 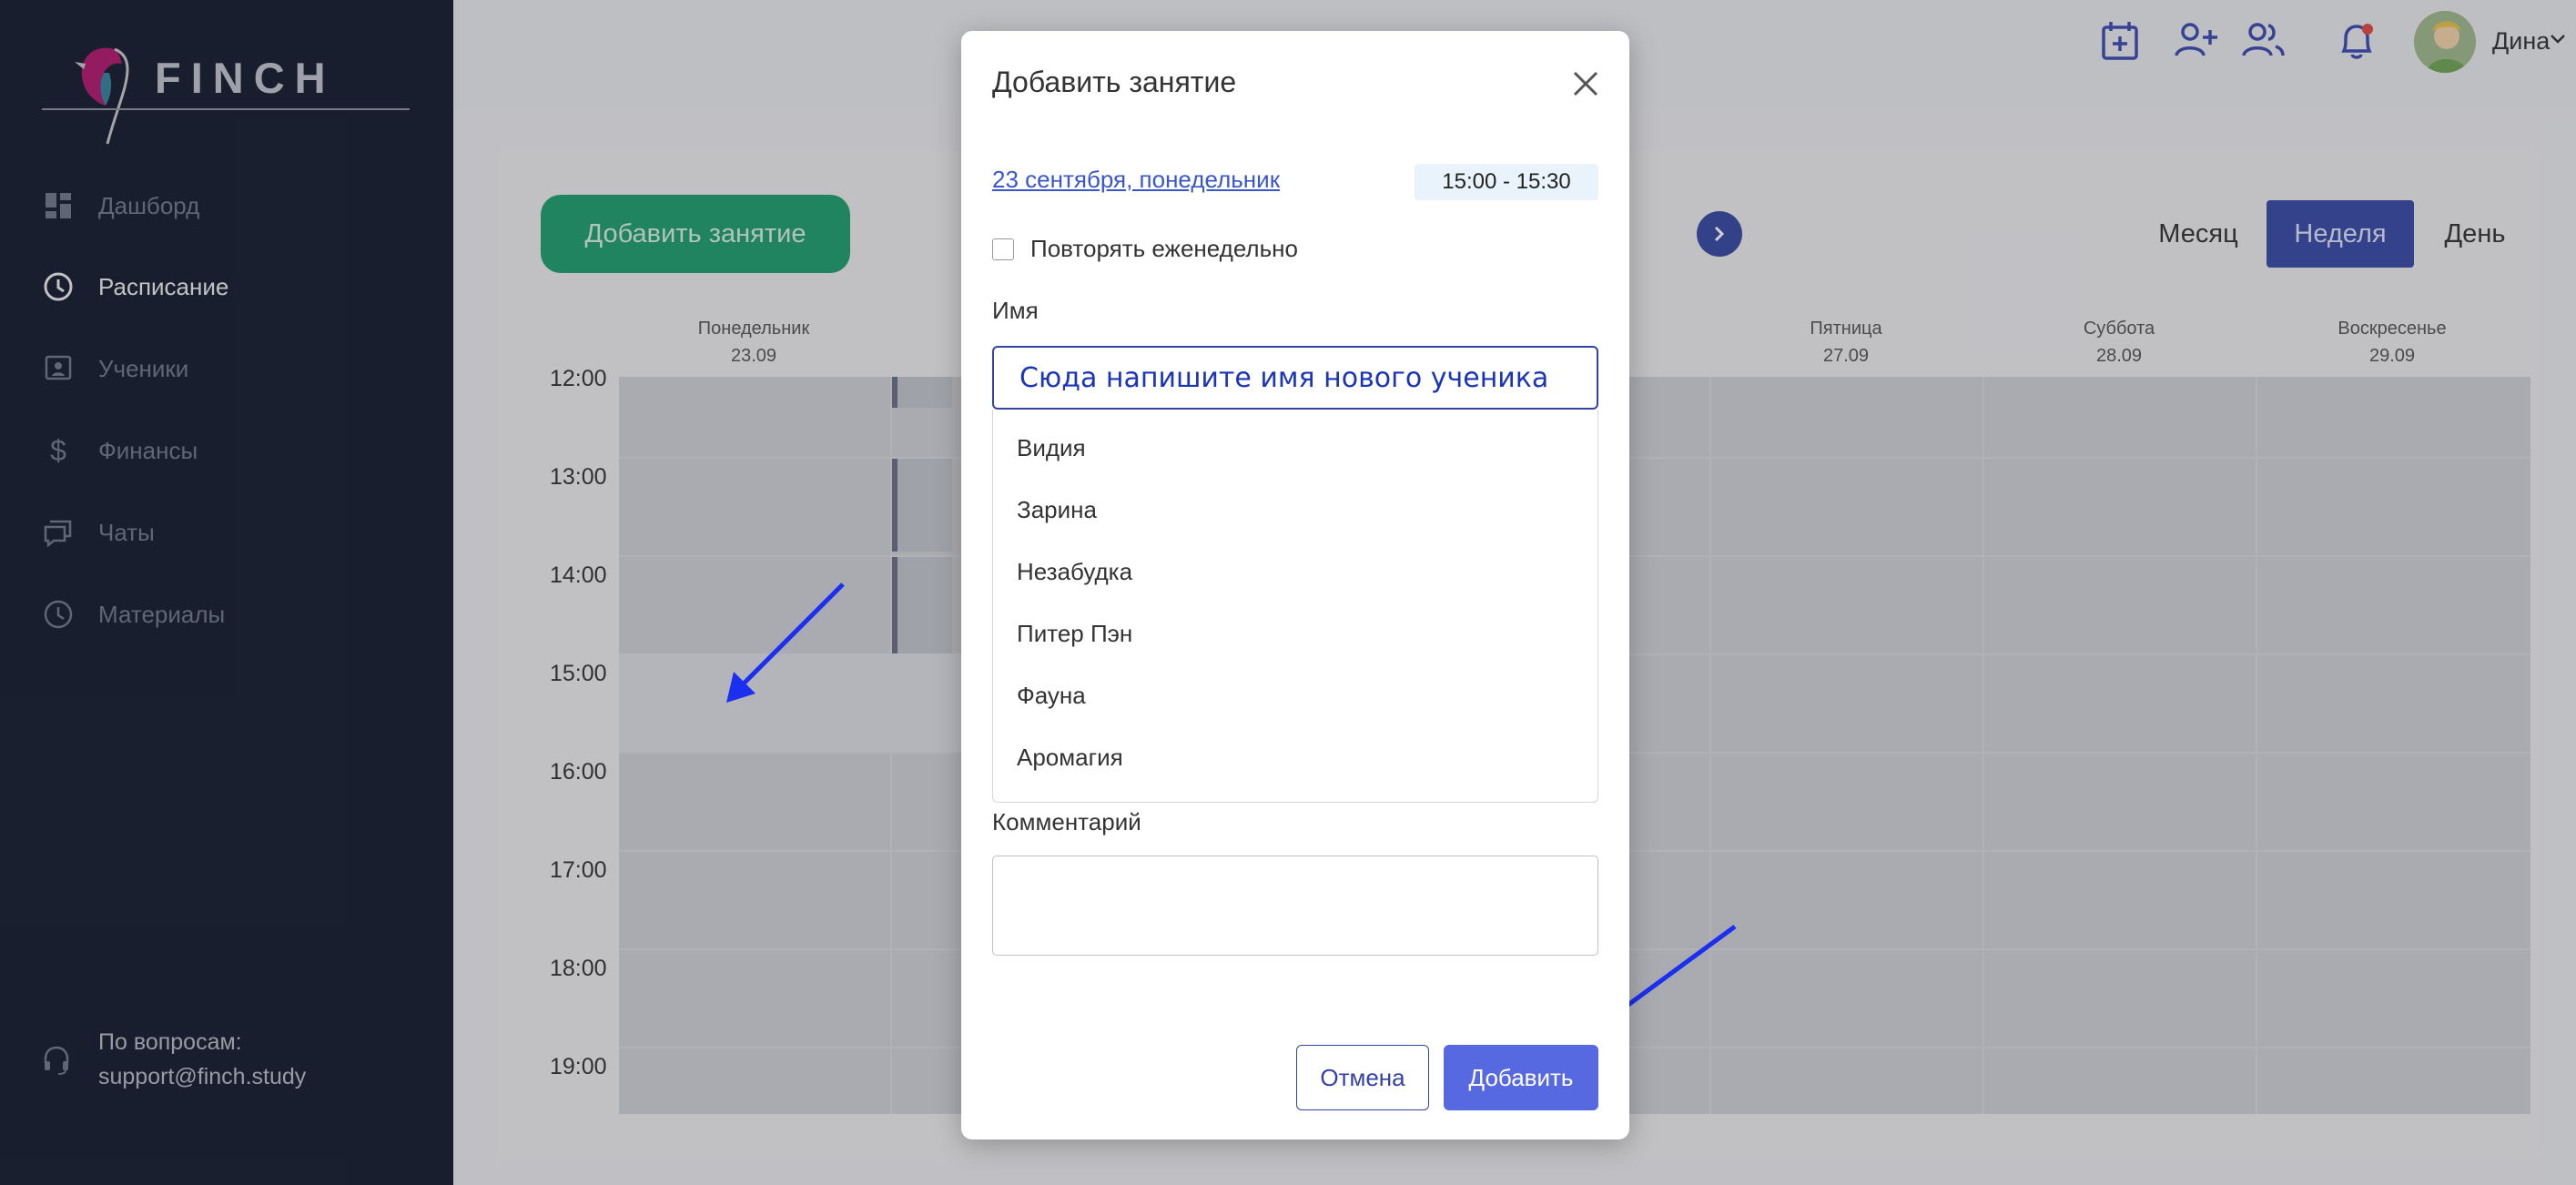 I want to click on dropdown-option: Зарина, so click(x=1295, y=510).